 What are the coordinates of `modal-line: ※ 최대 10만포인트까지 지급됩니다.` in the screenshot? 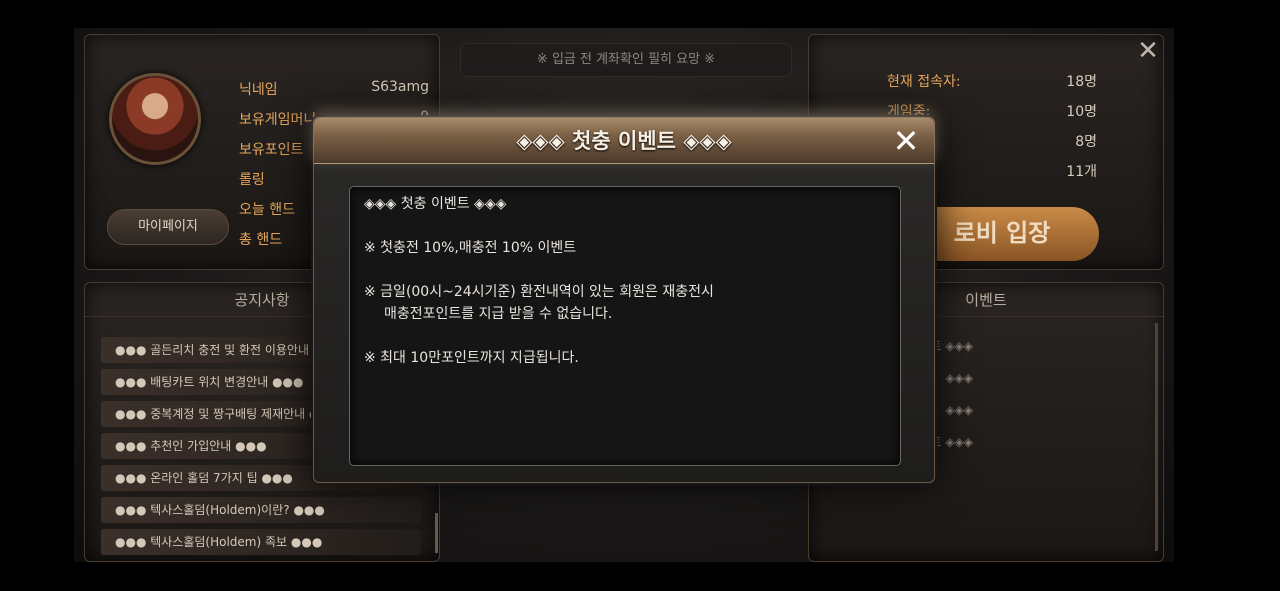 It's located at (471, 358).